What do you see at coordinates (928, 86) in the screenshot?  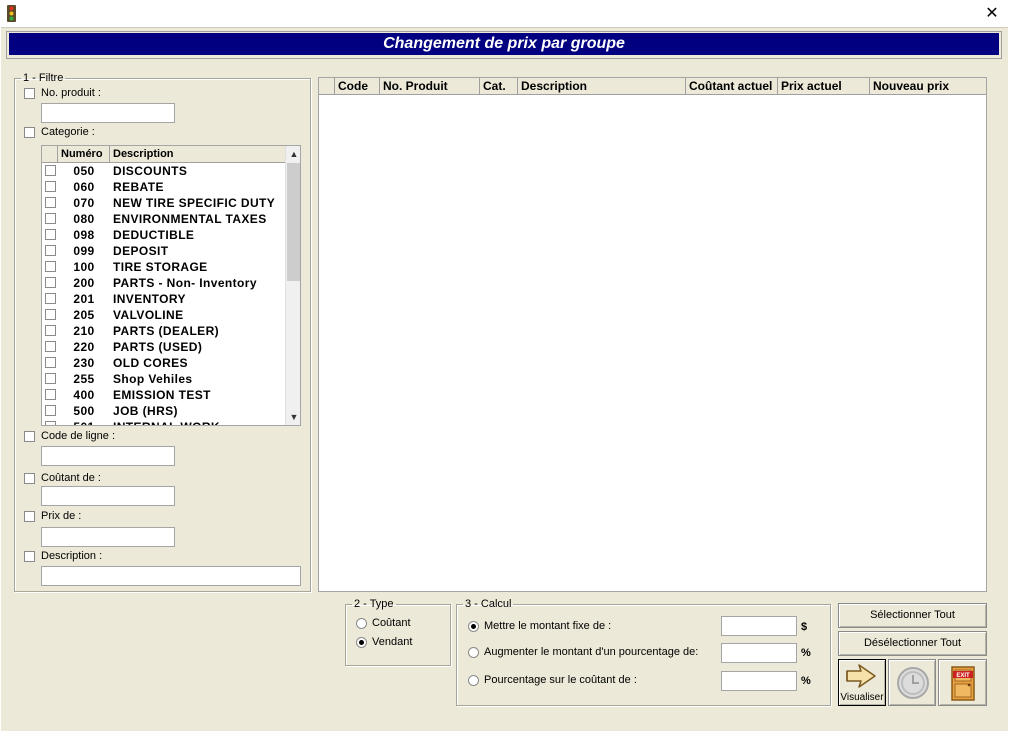 I see `grid-column-new-price: Nouveau prix` at bounding box center [928, 86].